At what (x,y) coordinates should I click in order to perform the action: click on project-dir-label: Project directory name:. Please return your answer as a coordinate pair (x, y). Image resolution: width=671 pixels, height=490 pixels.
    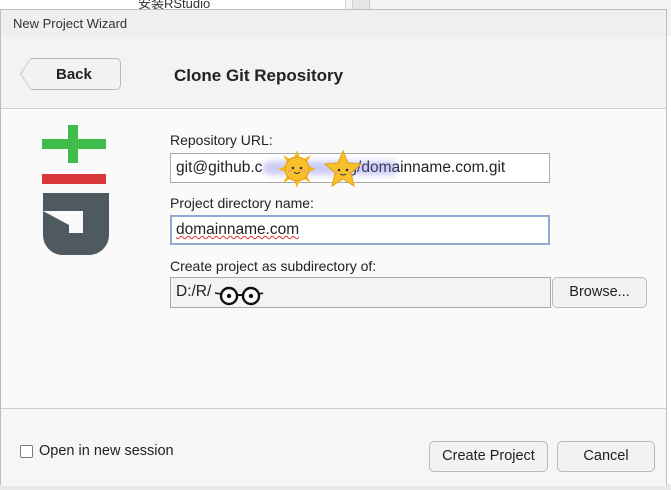
    Looking at the image, I should click on (242, 203).